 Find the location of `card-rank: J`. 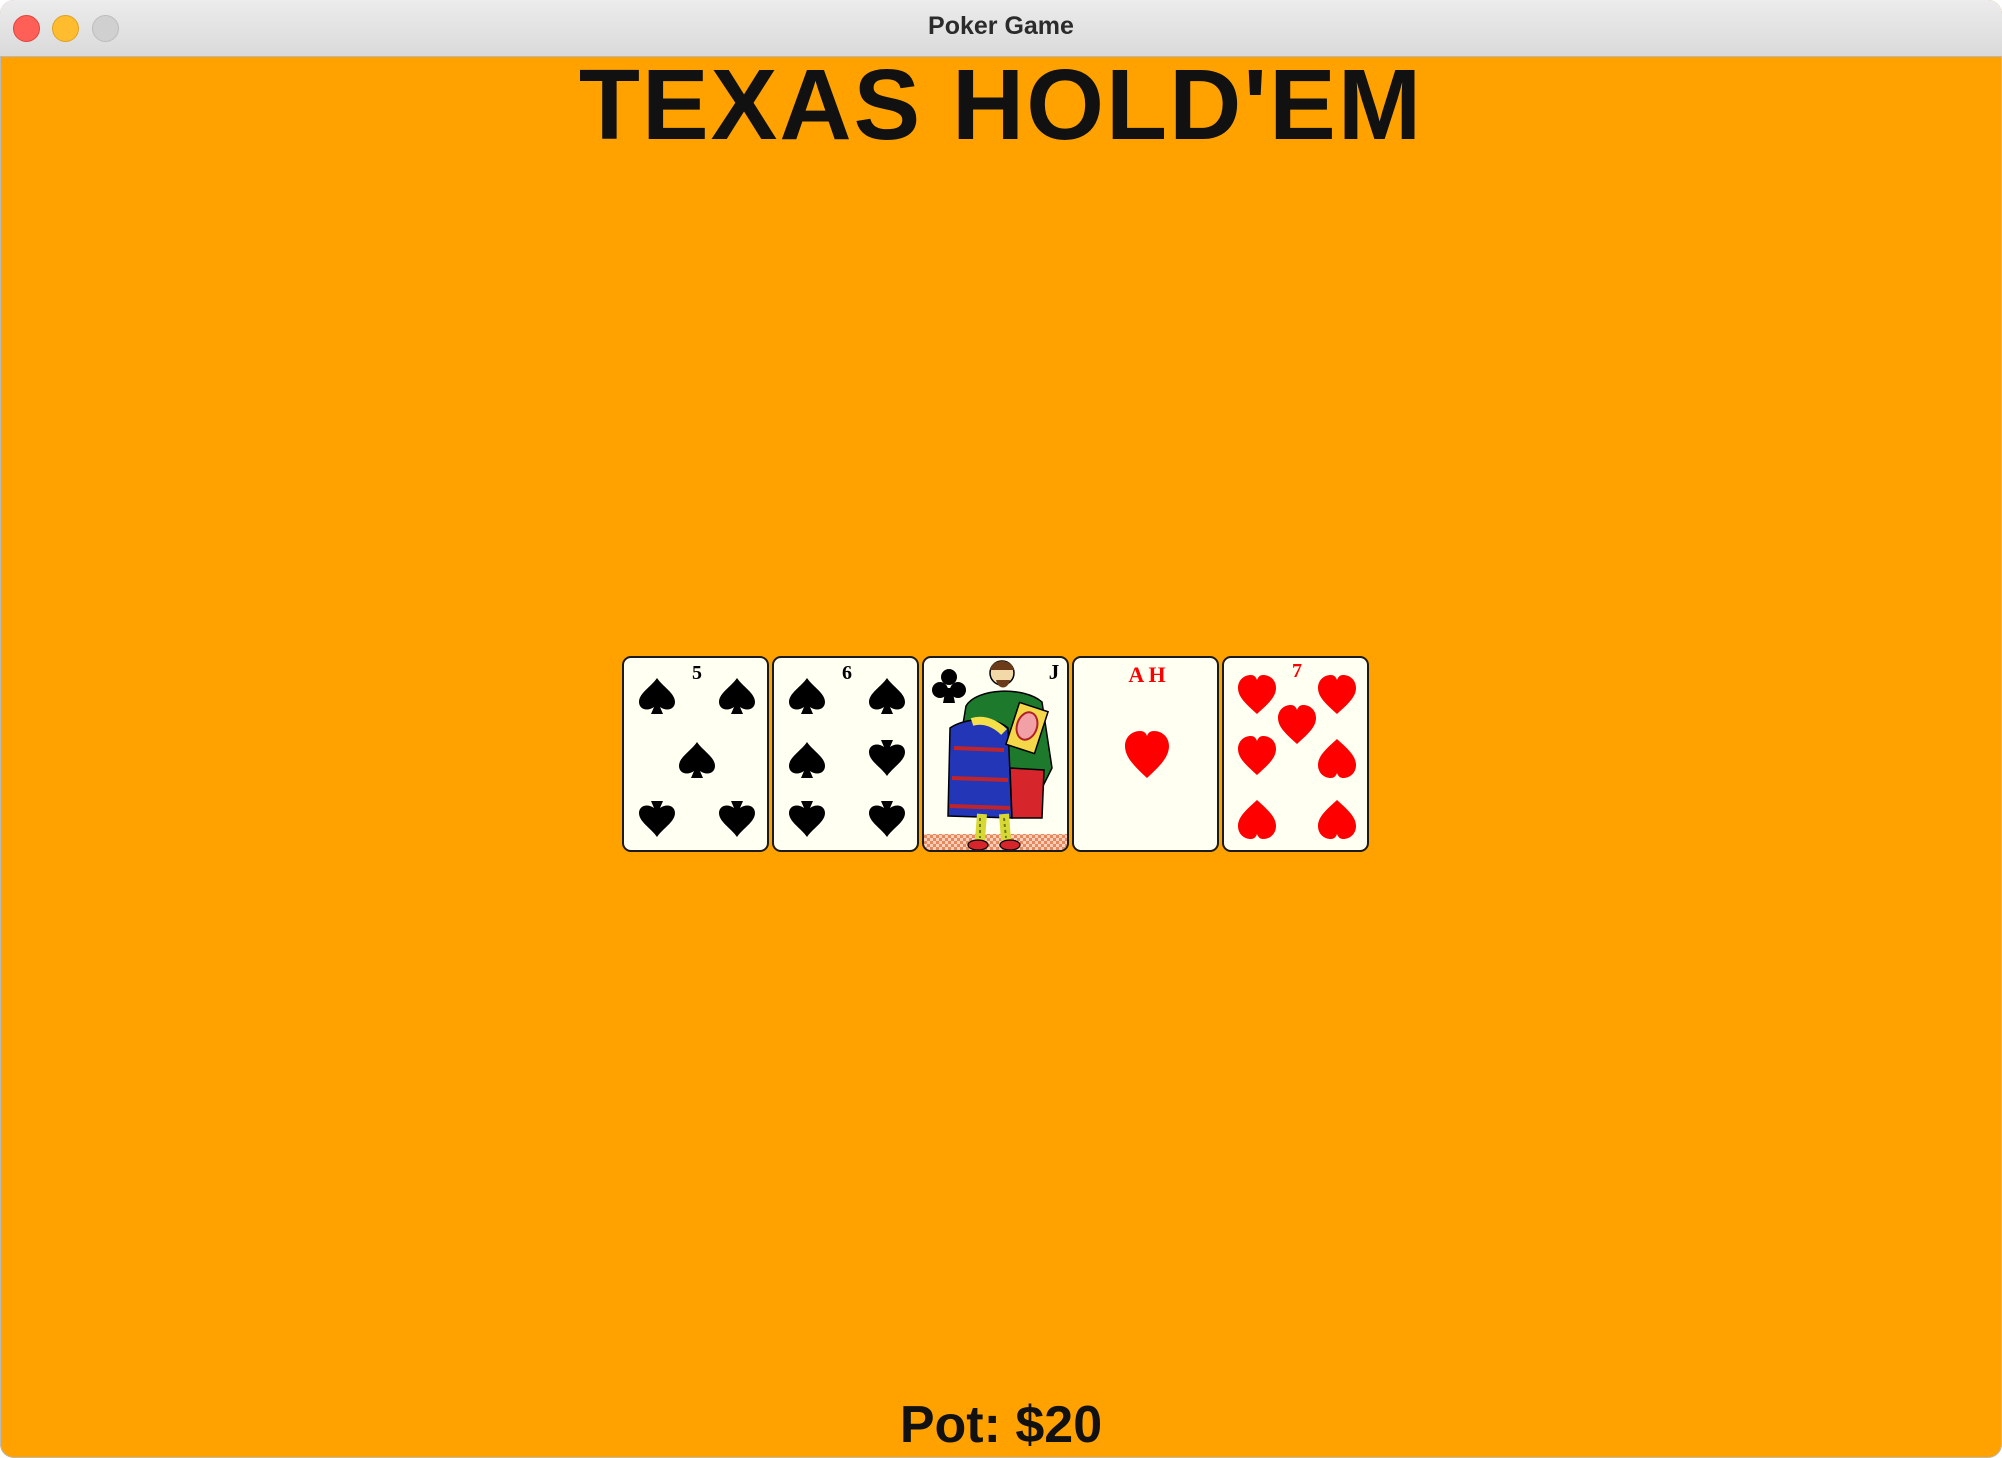

card-rank: J is located at coordinates (1054, 672).